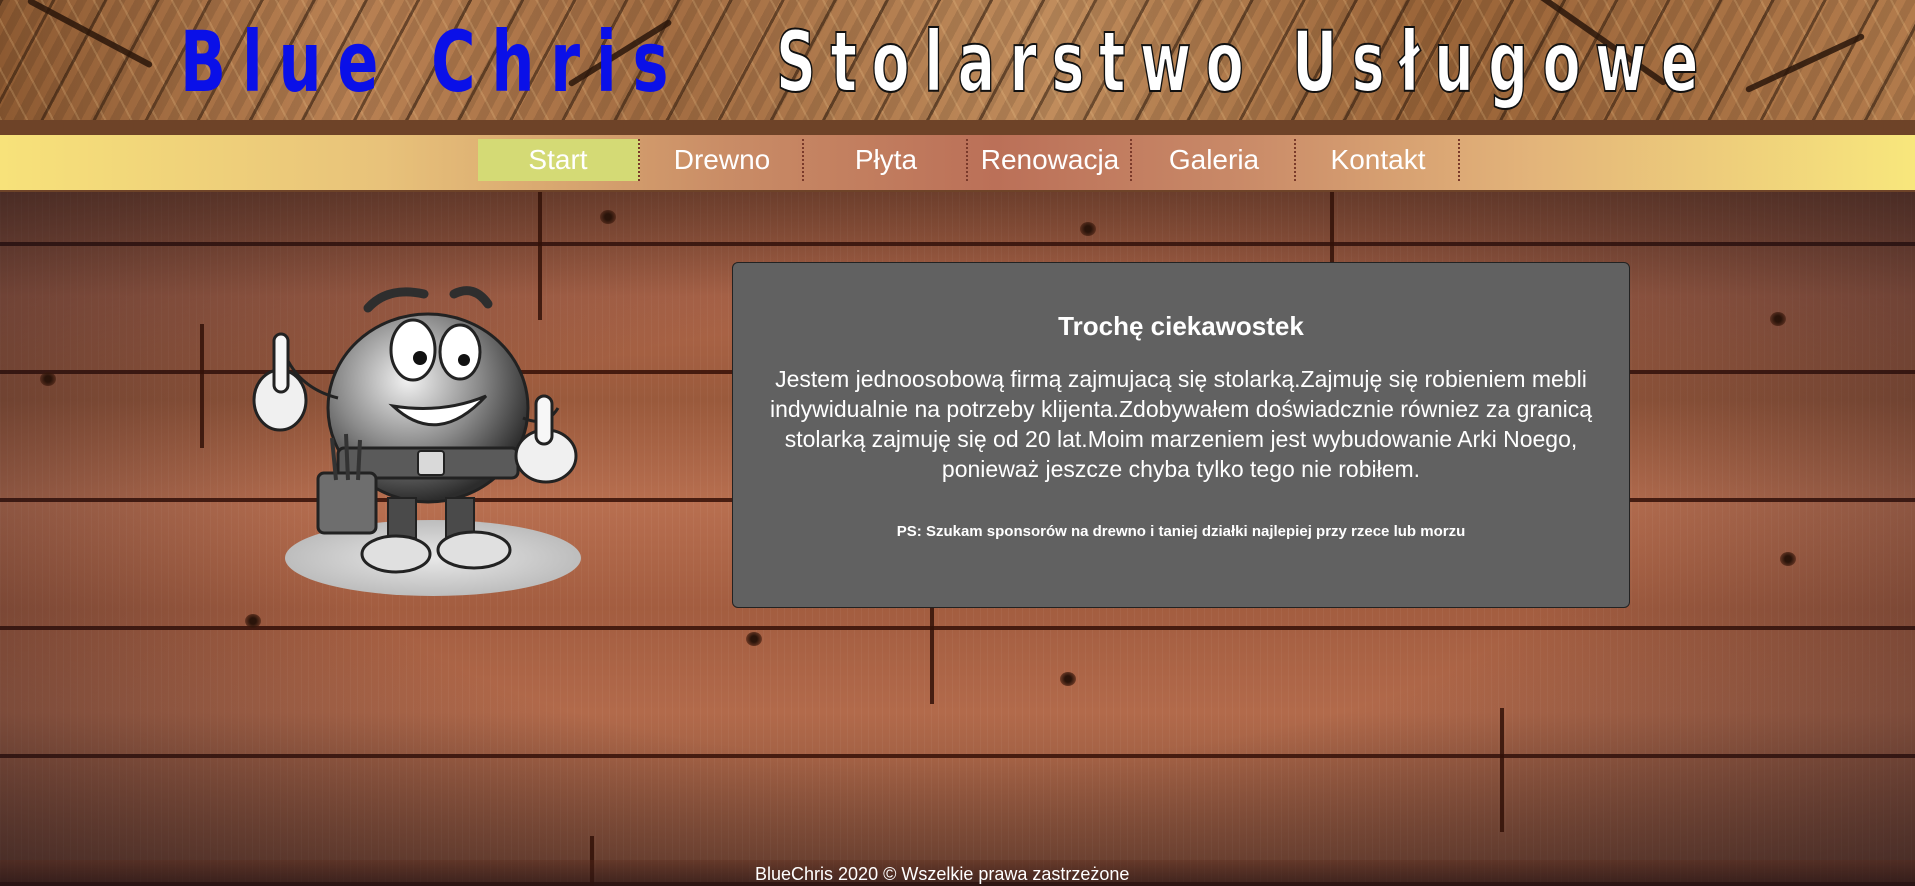 This screenshot has width=1915, height=886. I want to click on nav-item-renowacja: Renowacja, so click(1051, 160).